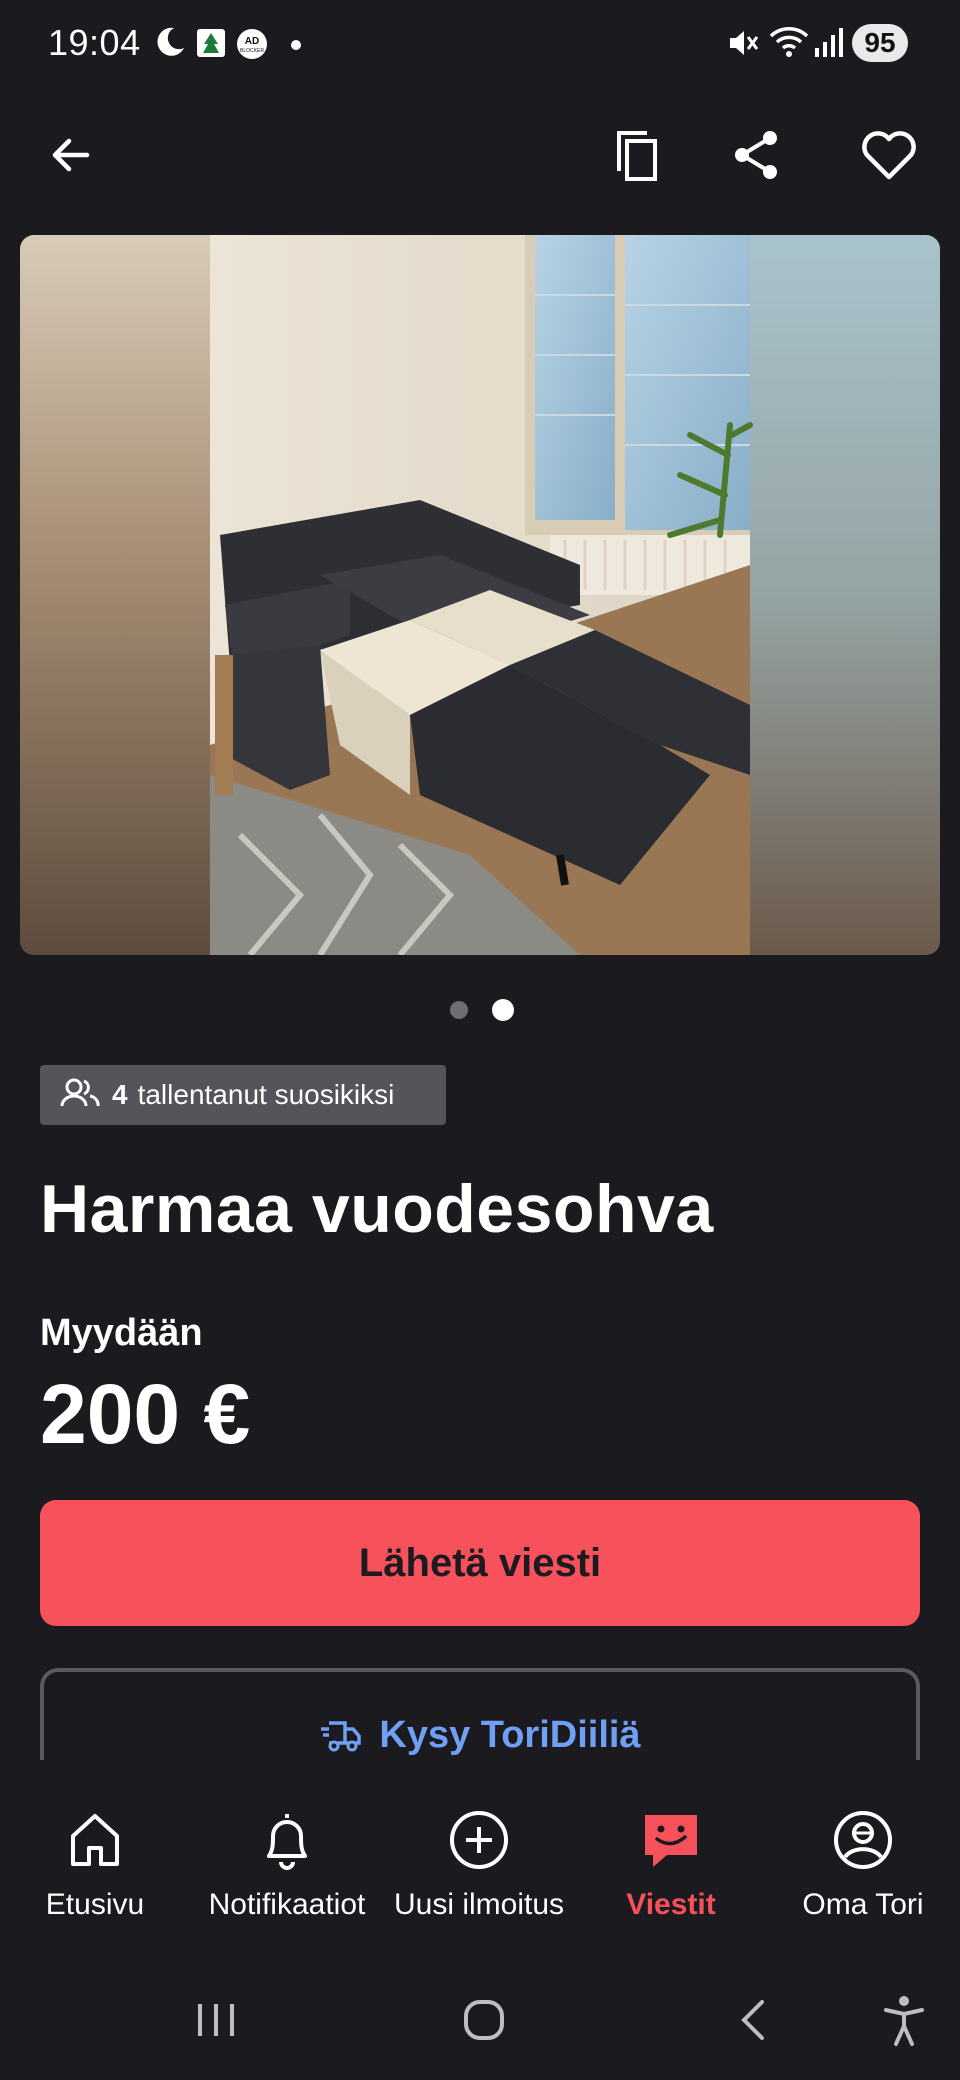 This screenshot has height=2080, width=960. I want to click on dot-icon, so click(296, 47).